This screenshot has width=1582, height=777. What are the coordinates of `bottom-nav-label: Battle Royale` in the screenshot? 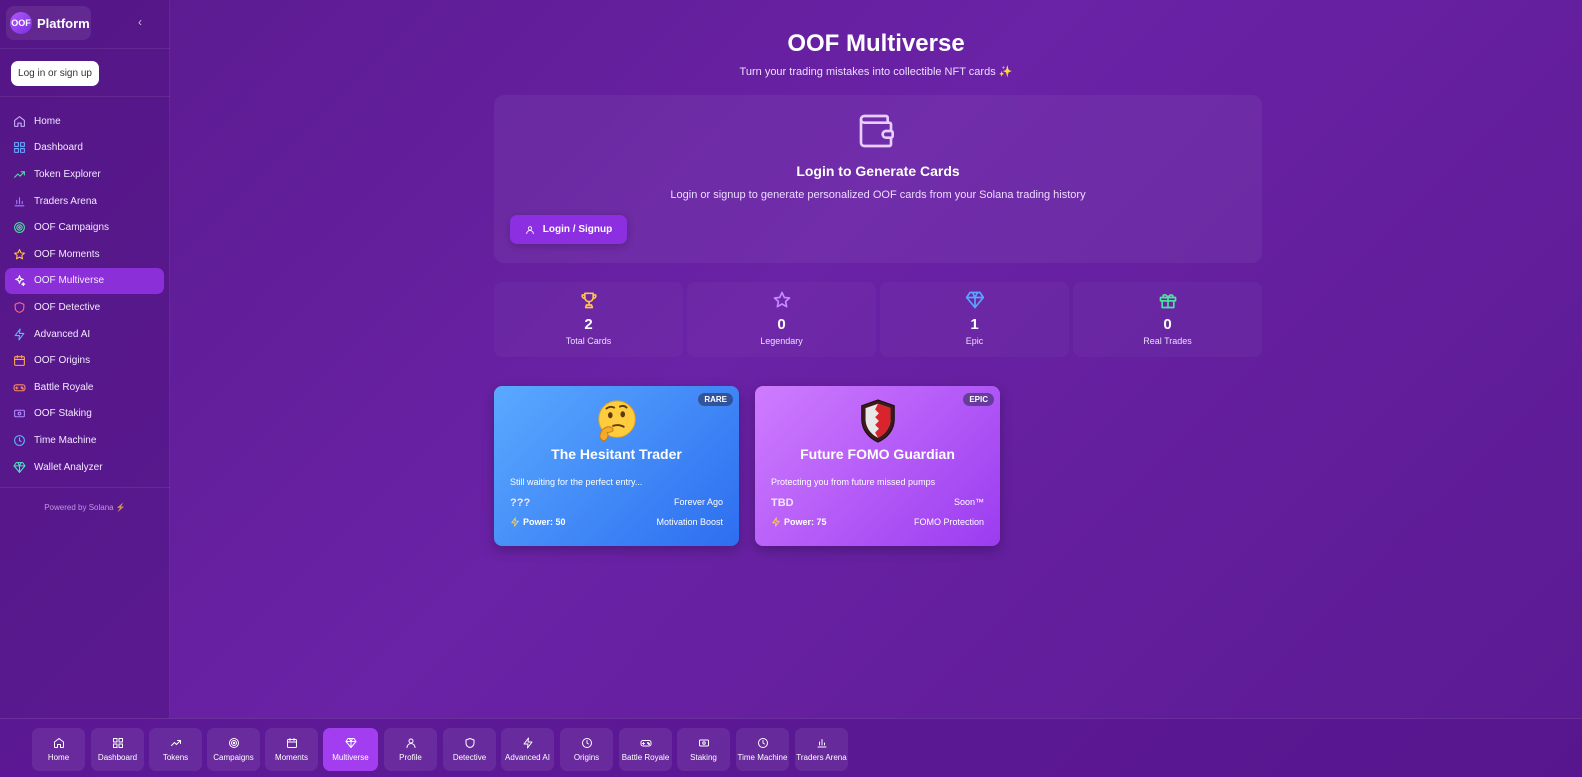 It's located at (645, 757).